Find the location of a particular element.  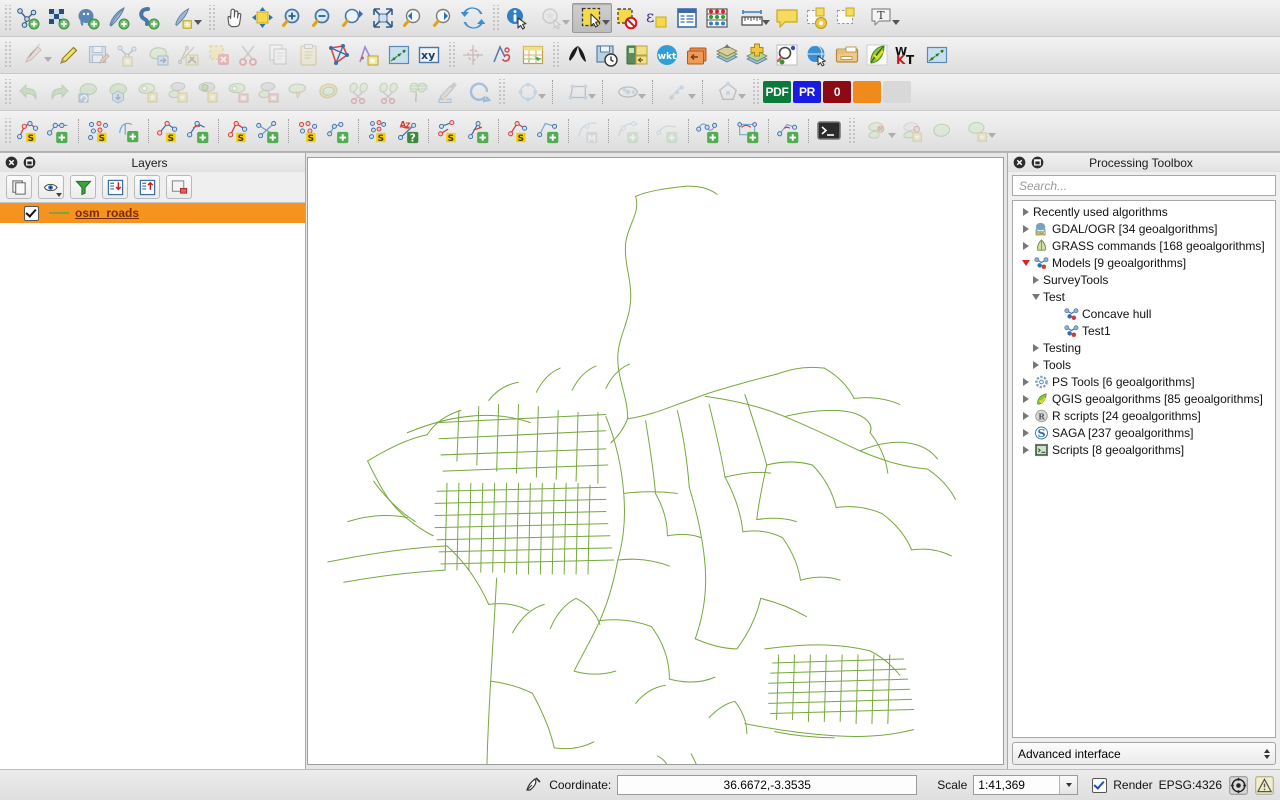

algorithm-tree-item: S SAGA [237 geoalgorithms] is located at coordinates (1144, 432).